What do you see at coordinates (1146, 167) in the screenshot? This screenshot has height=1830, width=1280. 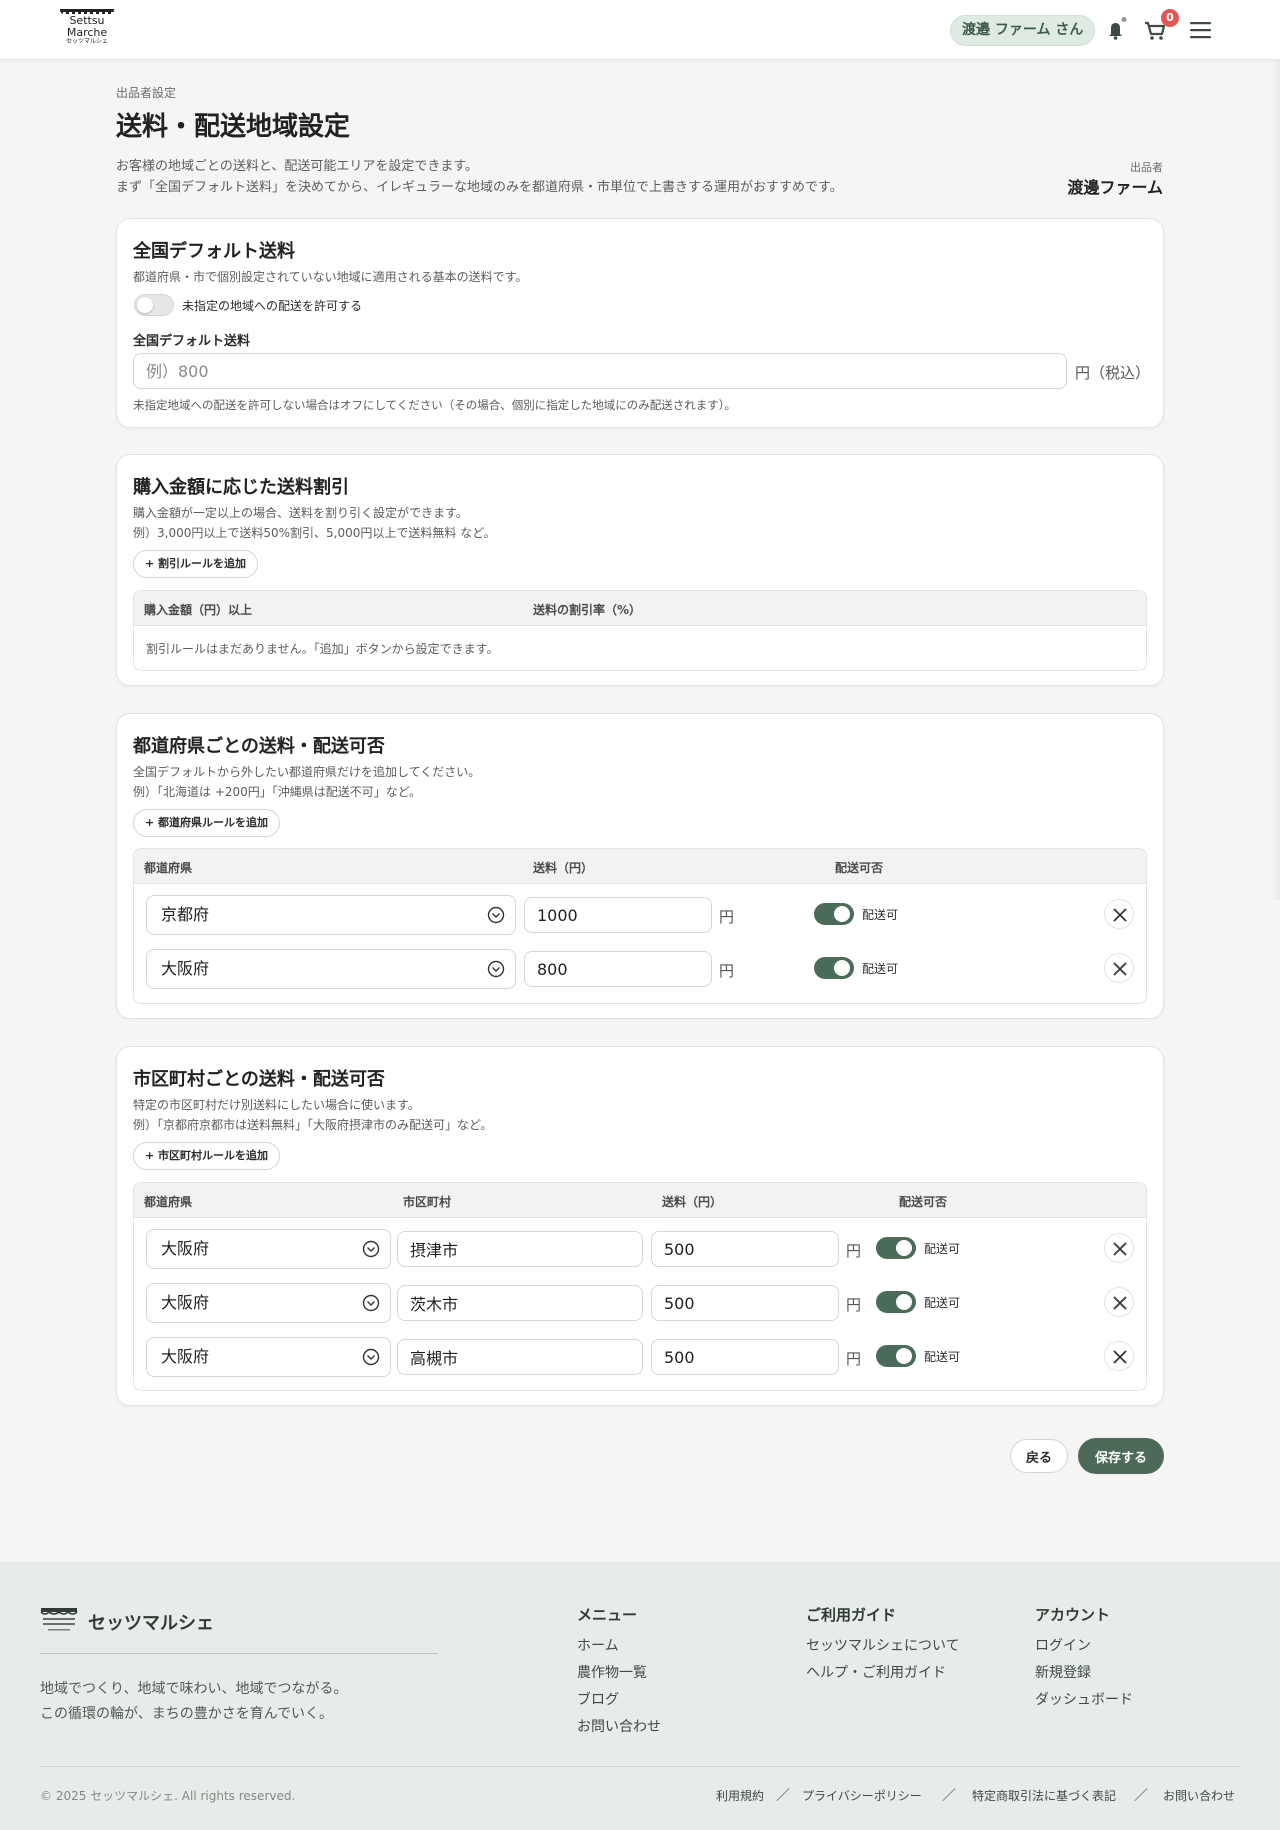 I see `seller-label: 出品者` at bounding box center [1146, 167].